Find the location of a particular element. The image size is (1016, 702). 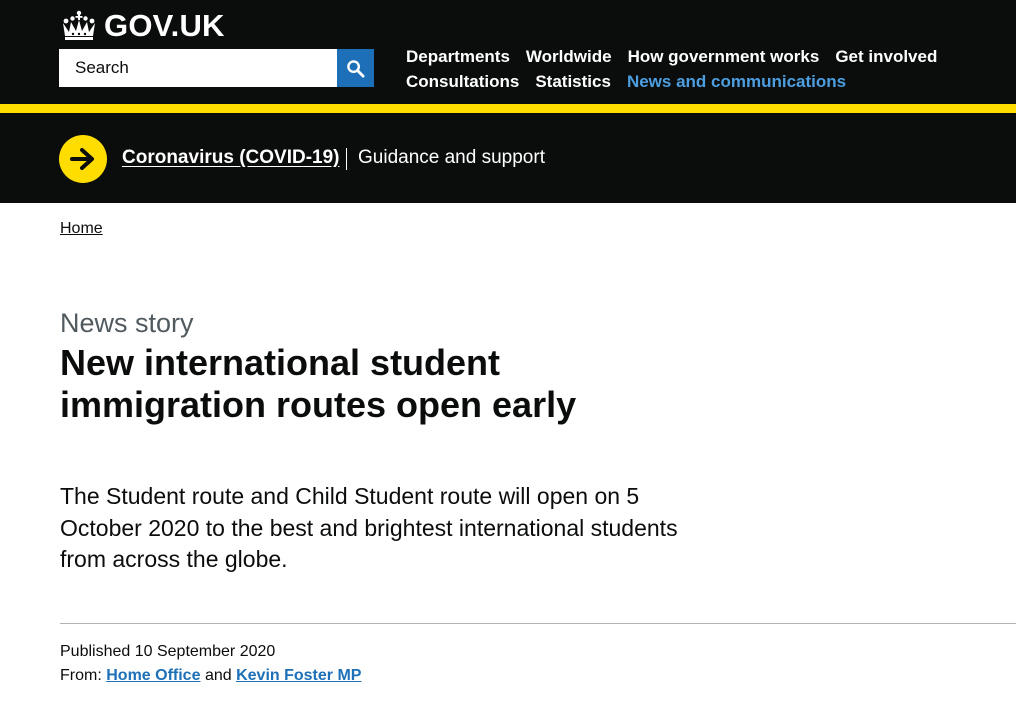

search-icon is located at coordinates (356, 68).